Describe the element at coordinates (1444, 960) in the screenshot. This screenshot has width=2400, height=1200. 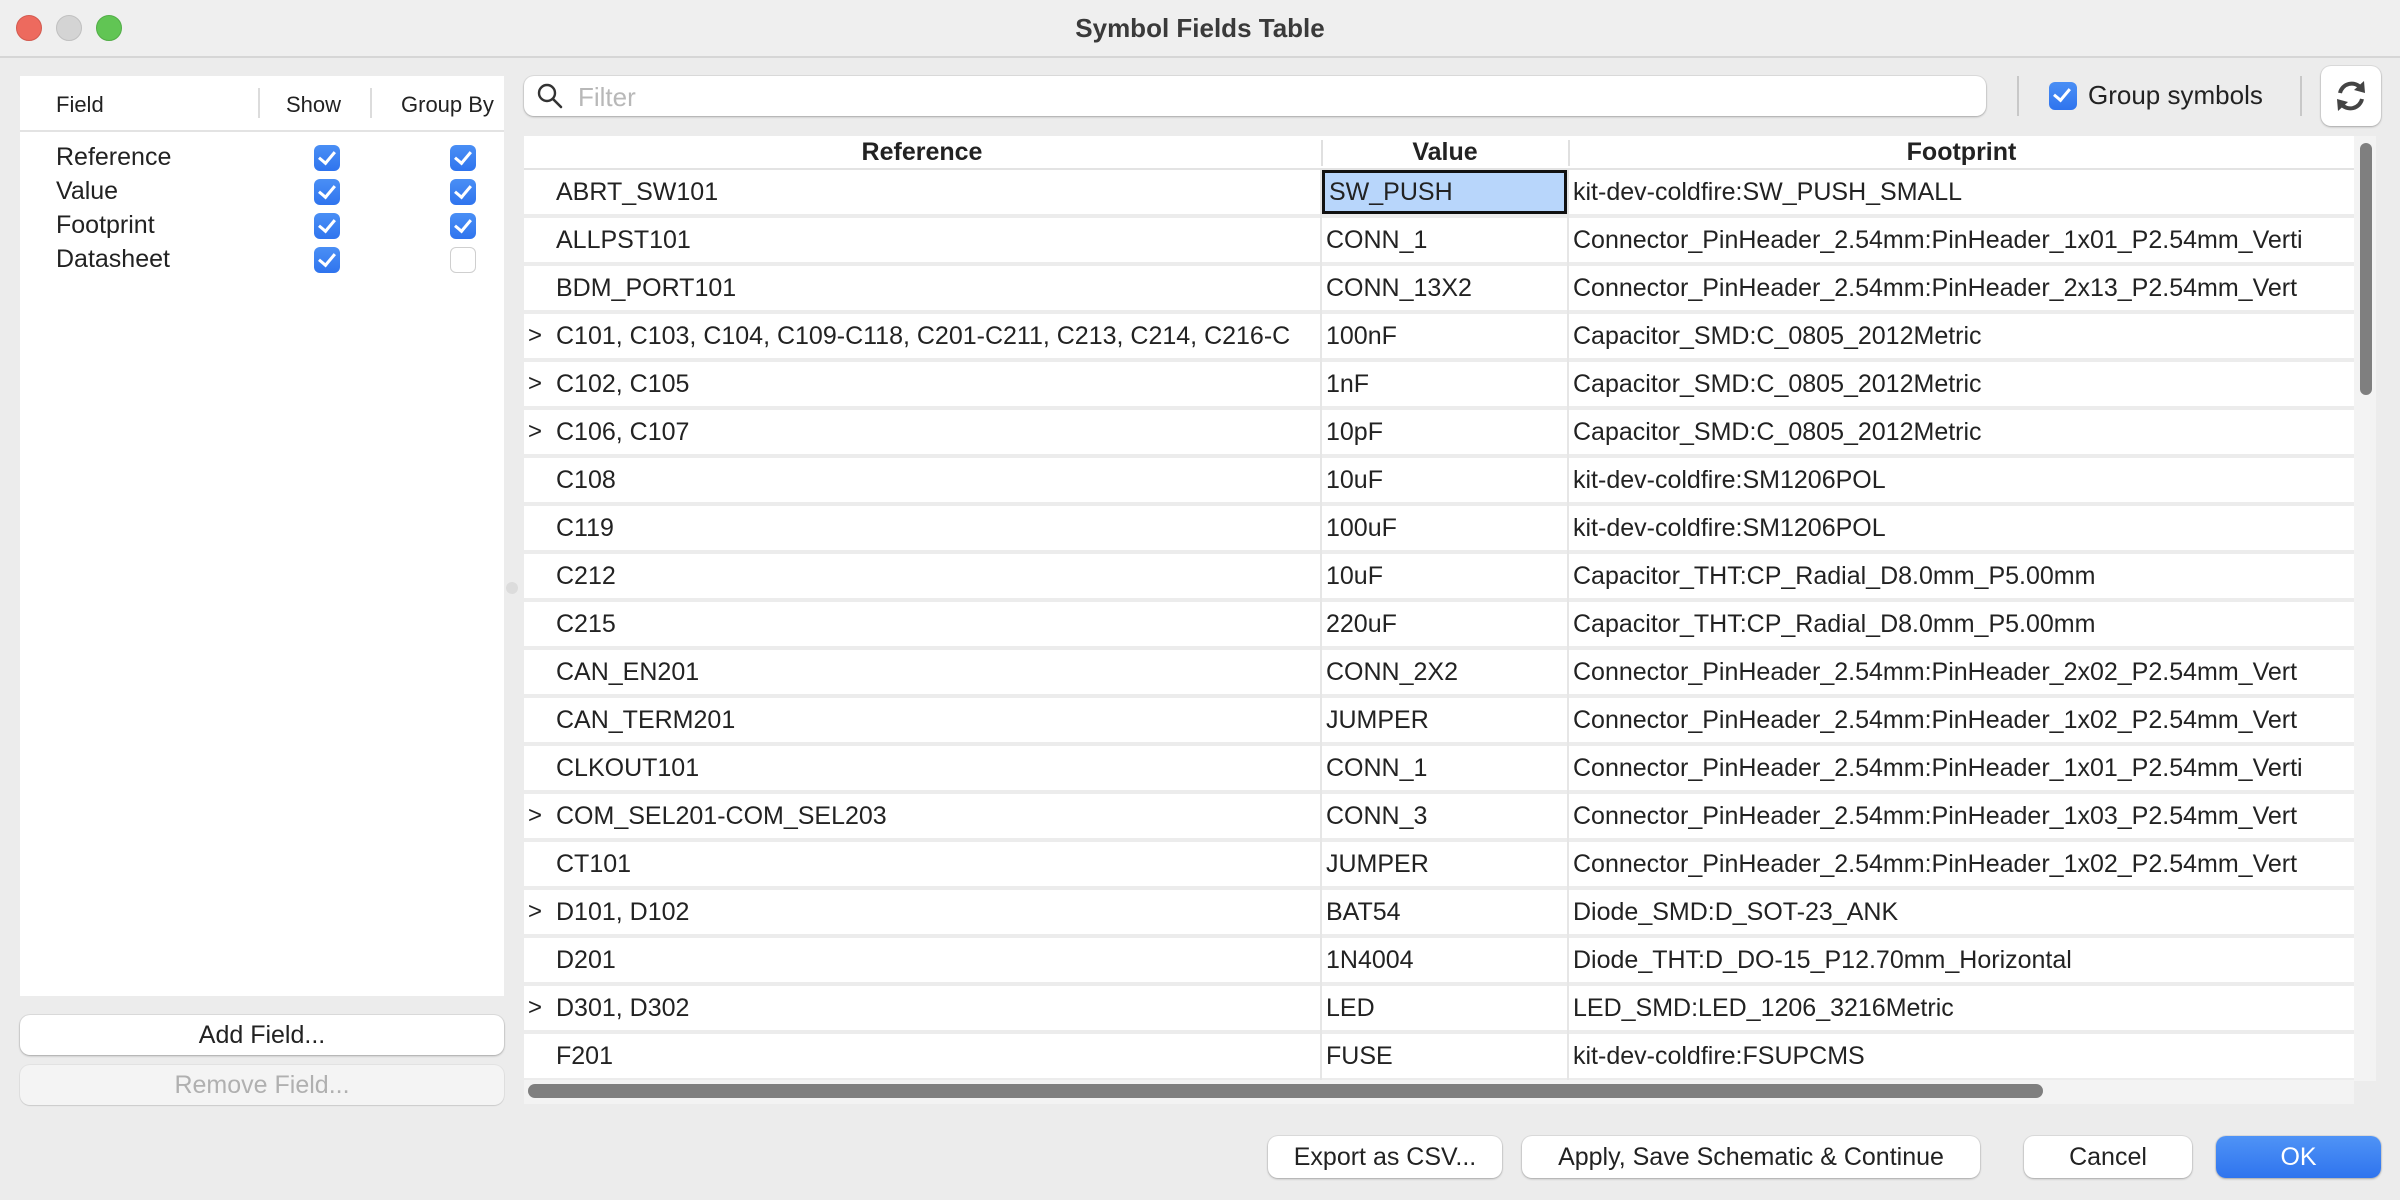
I see `value-cell: 1N4004` at that location.